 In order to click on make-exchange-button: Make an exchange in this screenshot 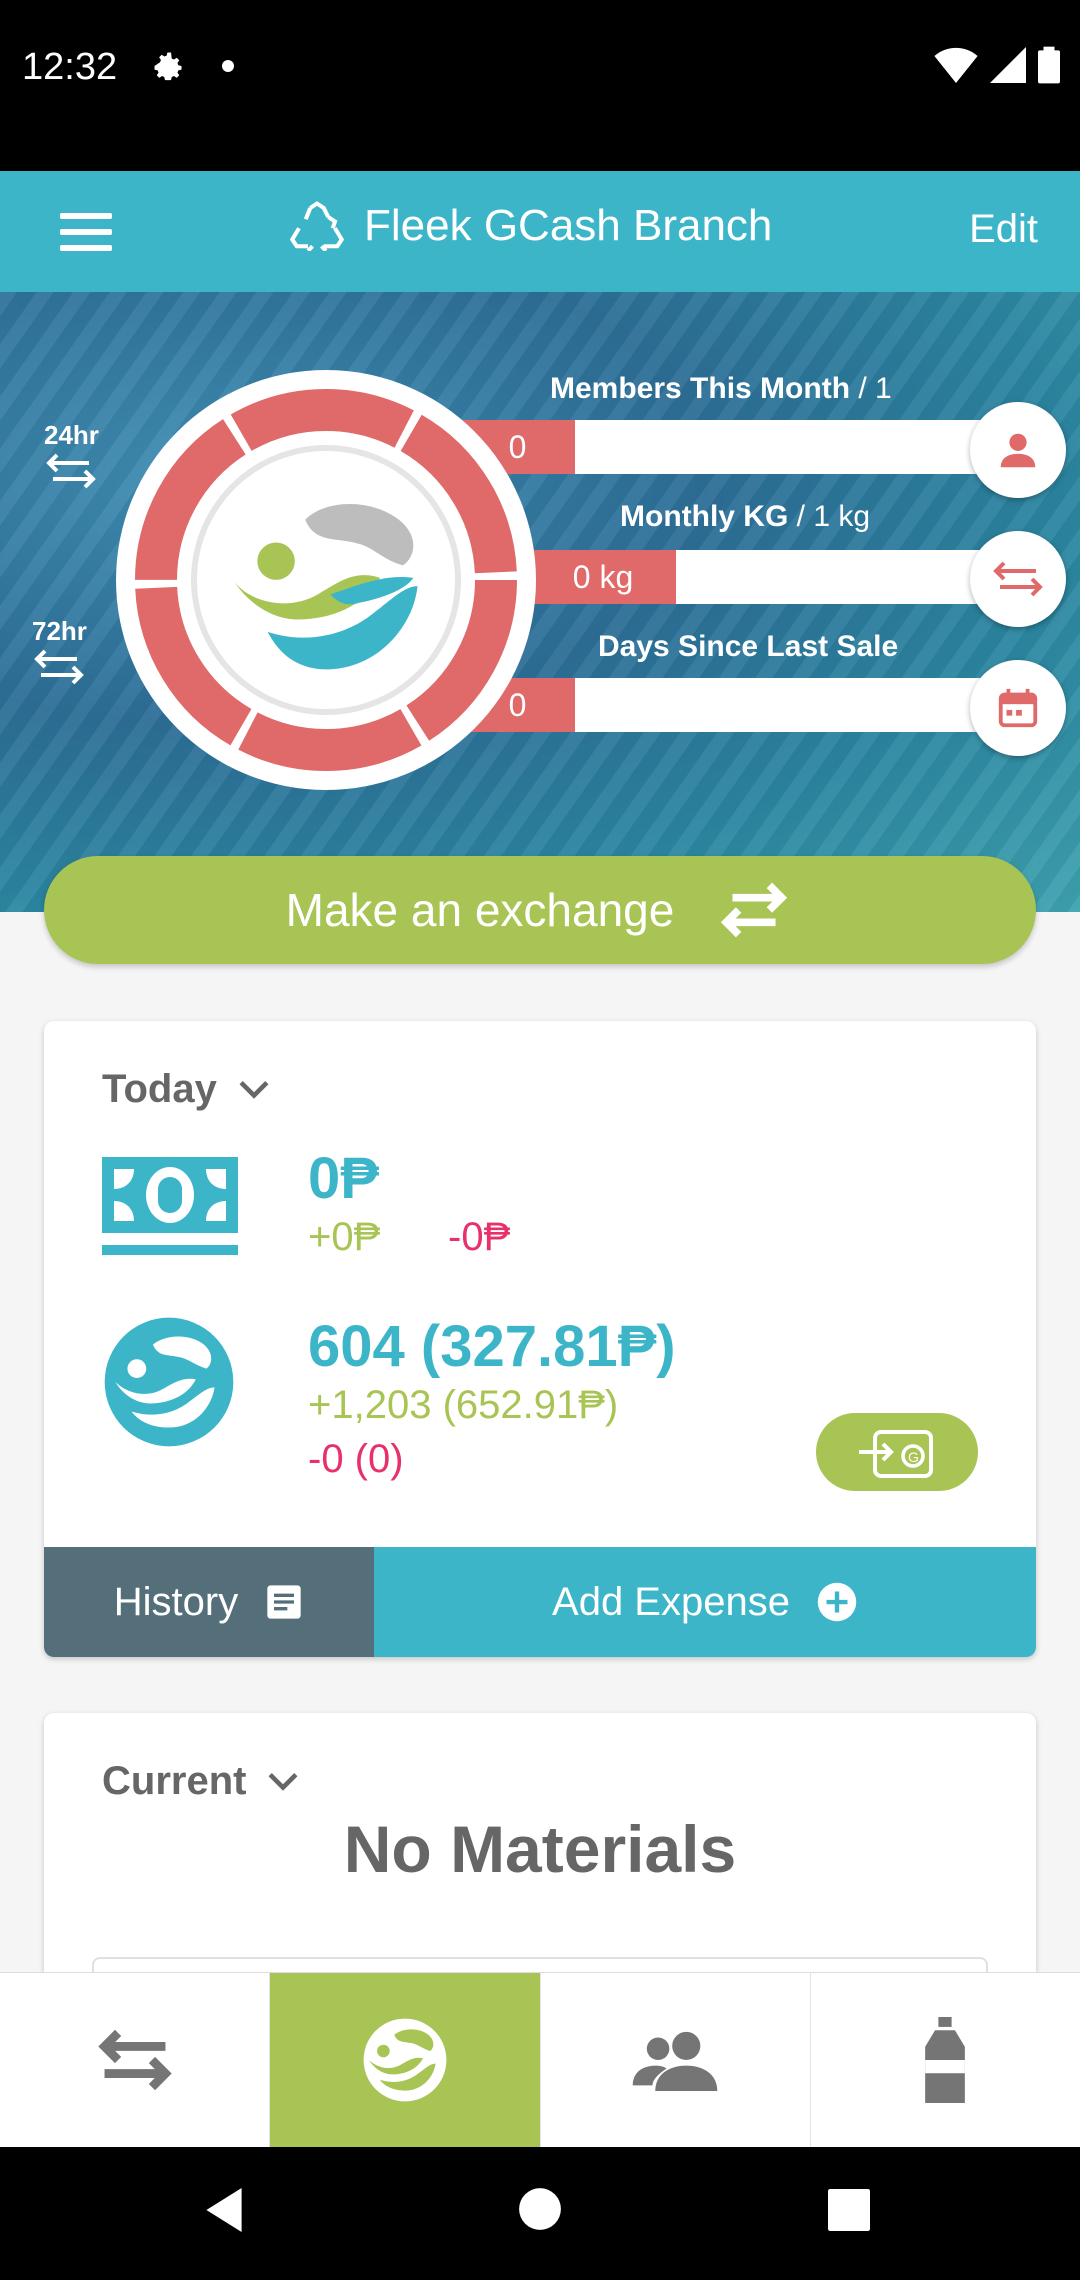, I will do `click(540, 910)`.